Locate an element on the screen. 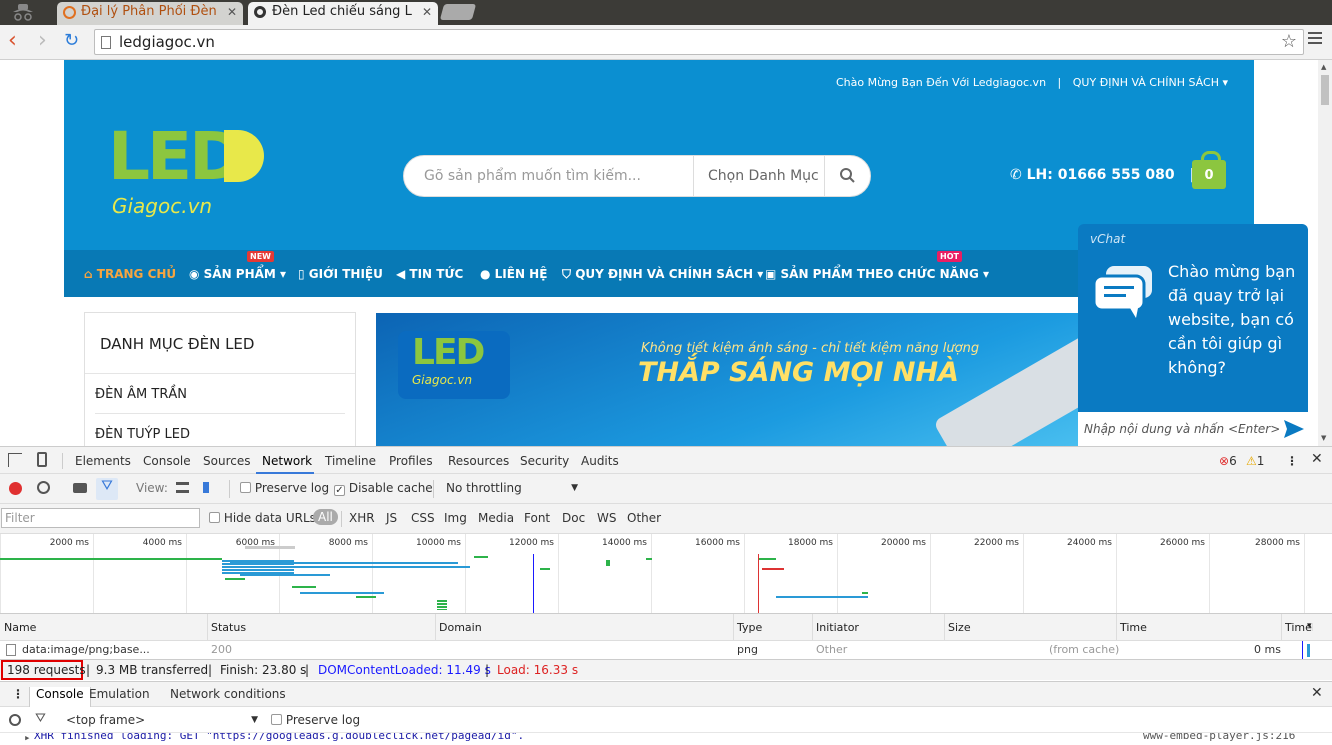  record-icon is located at coordinates (15, 488).